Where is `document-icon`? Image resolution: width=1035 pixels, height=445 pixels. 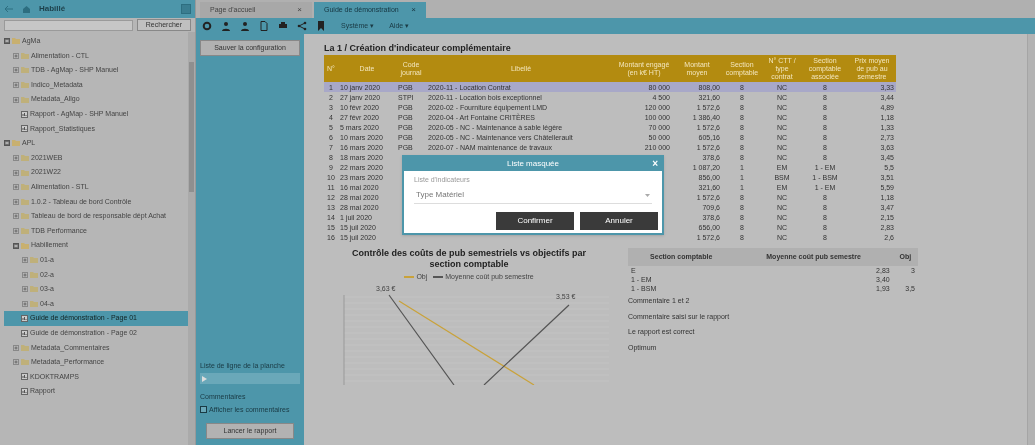 document-icon is located at coordinates (264, 26).